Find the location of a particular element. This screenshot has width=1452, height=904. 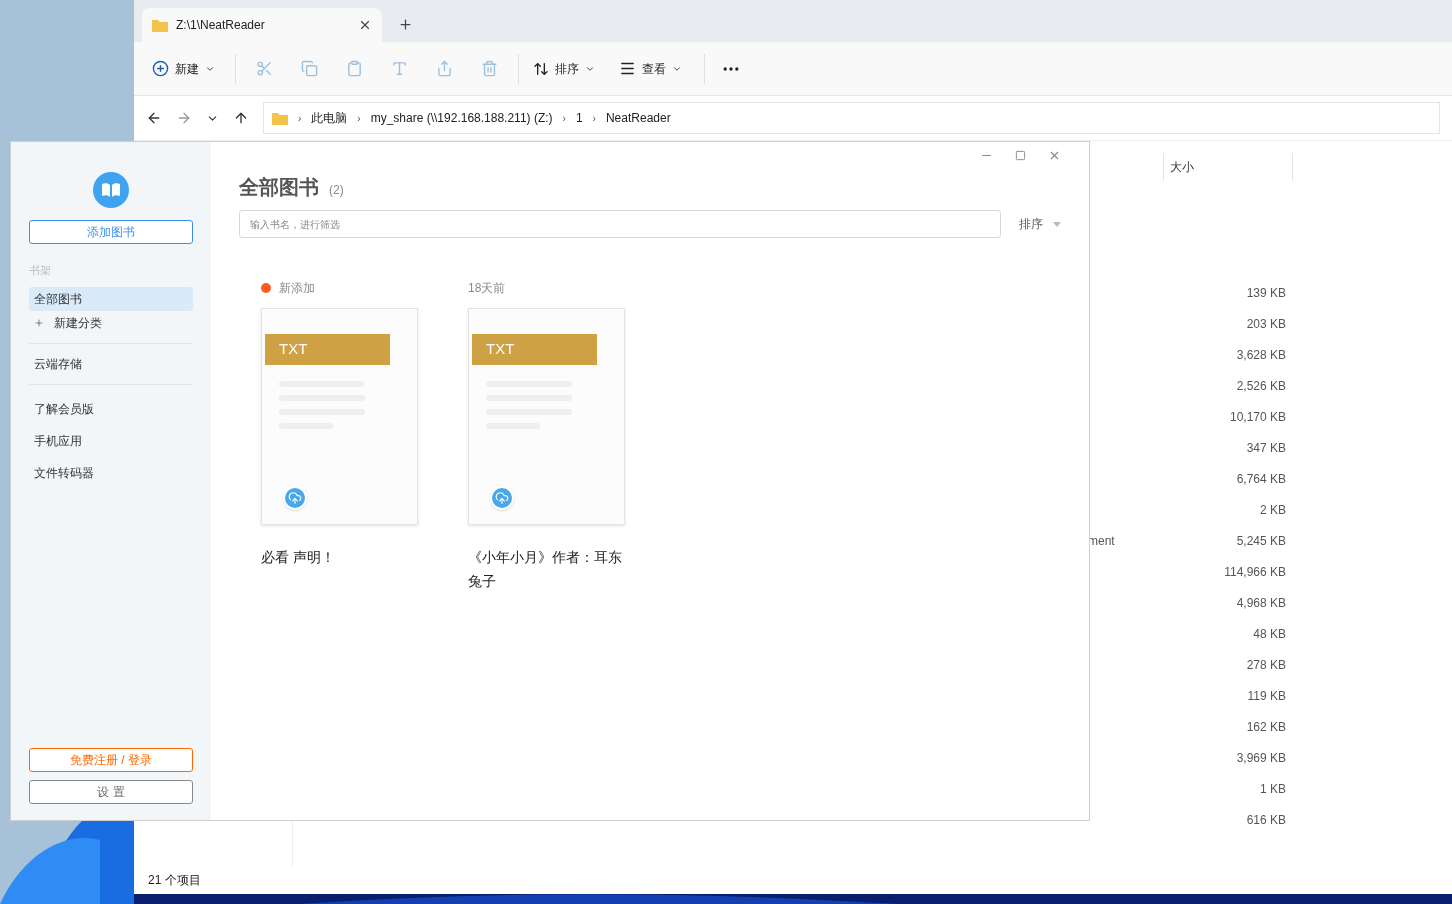

new-tab-icon is located at coordinates (405, 24).